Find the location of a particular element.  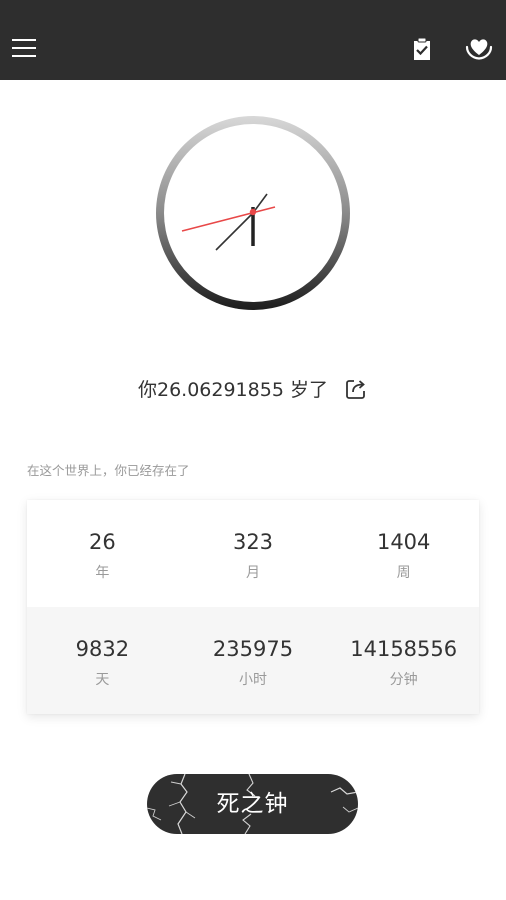

stat-hours: 235975 小时 is located at coordinates (253, 660).